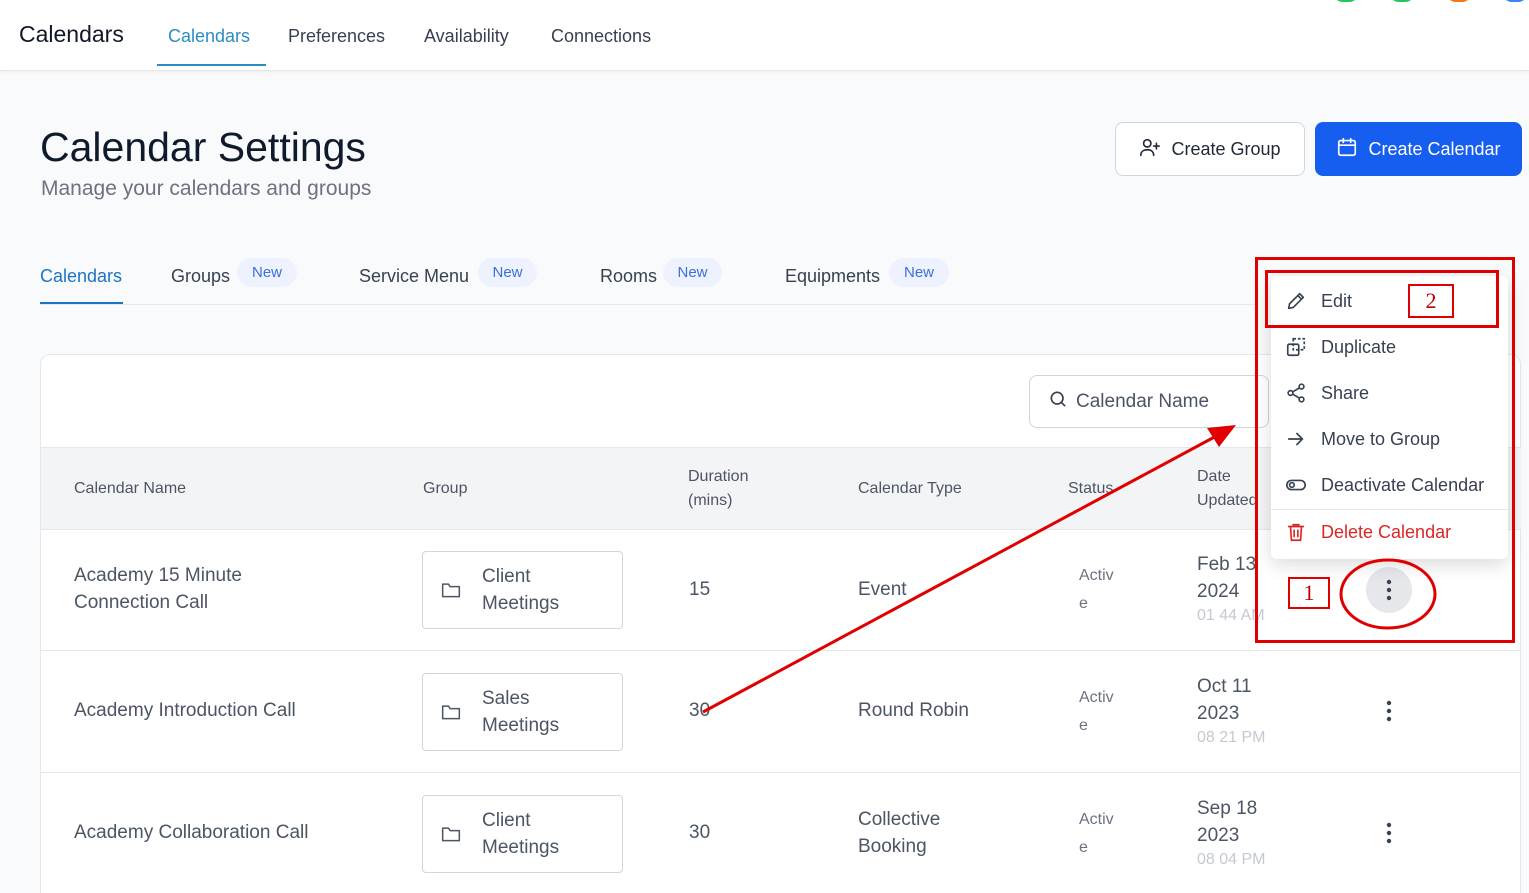 The image size is (1529, 893). I want to click on row2-group-chip: Sales Meetings, so click(522, 712).